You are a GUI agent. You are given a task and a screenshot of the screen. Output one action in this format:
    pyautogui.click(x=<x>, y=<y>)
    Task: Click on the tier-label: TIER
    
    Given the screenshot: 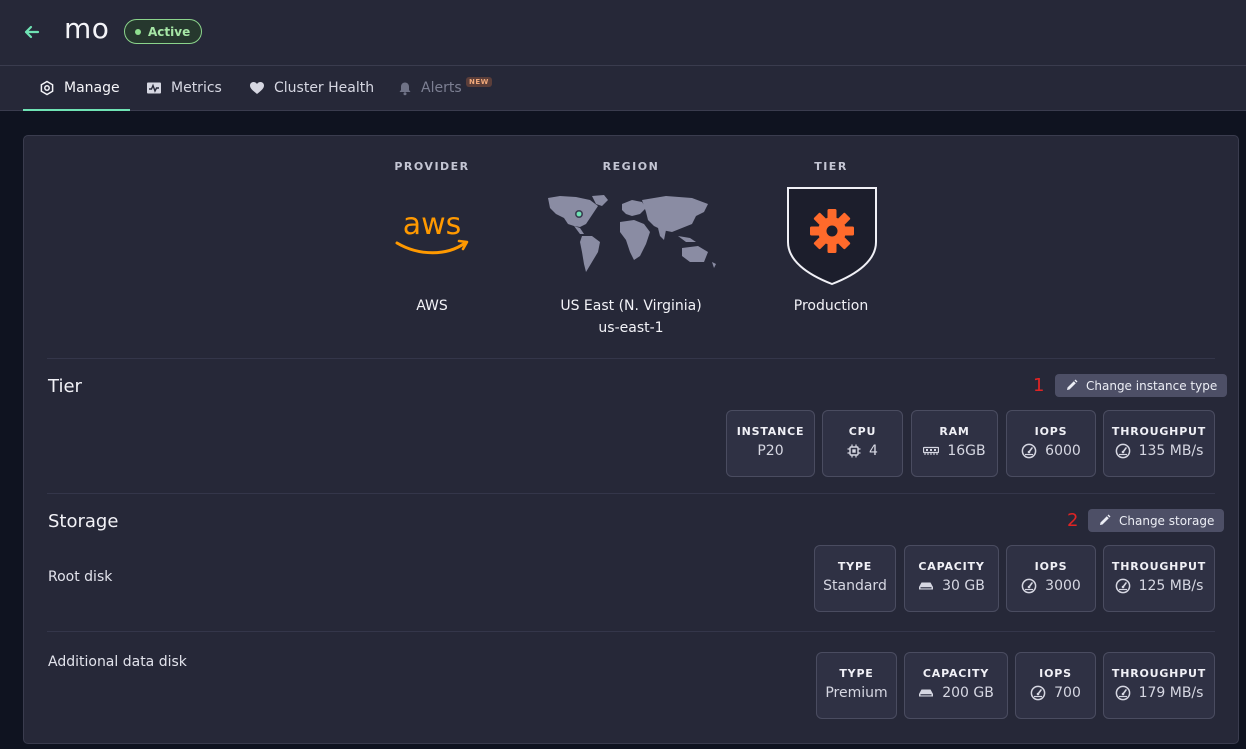 What is the action you would take?
    pyautogui.click(x=831, y=166)
    